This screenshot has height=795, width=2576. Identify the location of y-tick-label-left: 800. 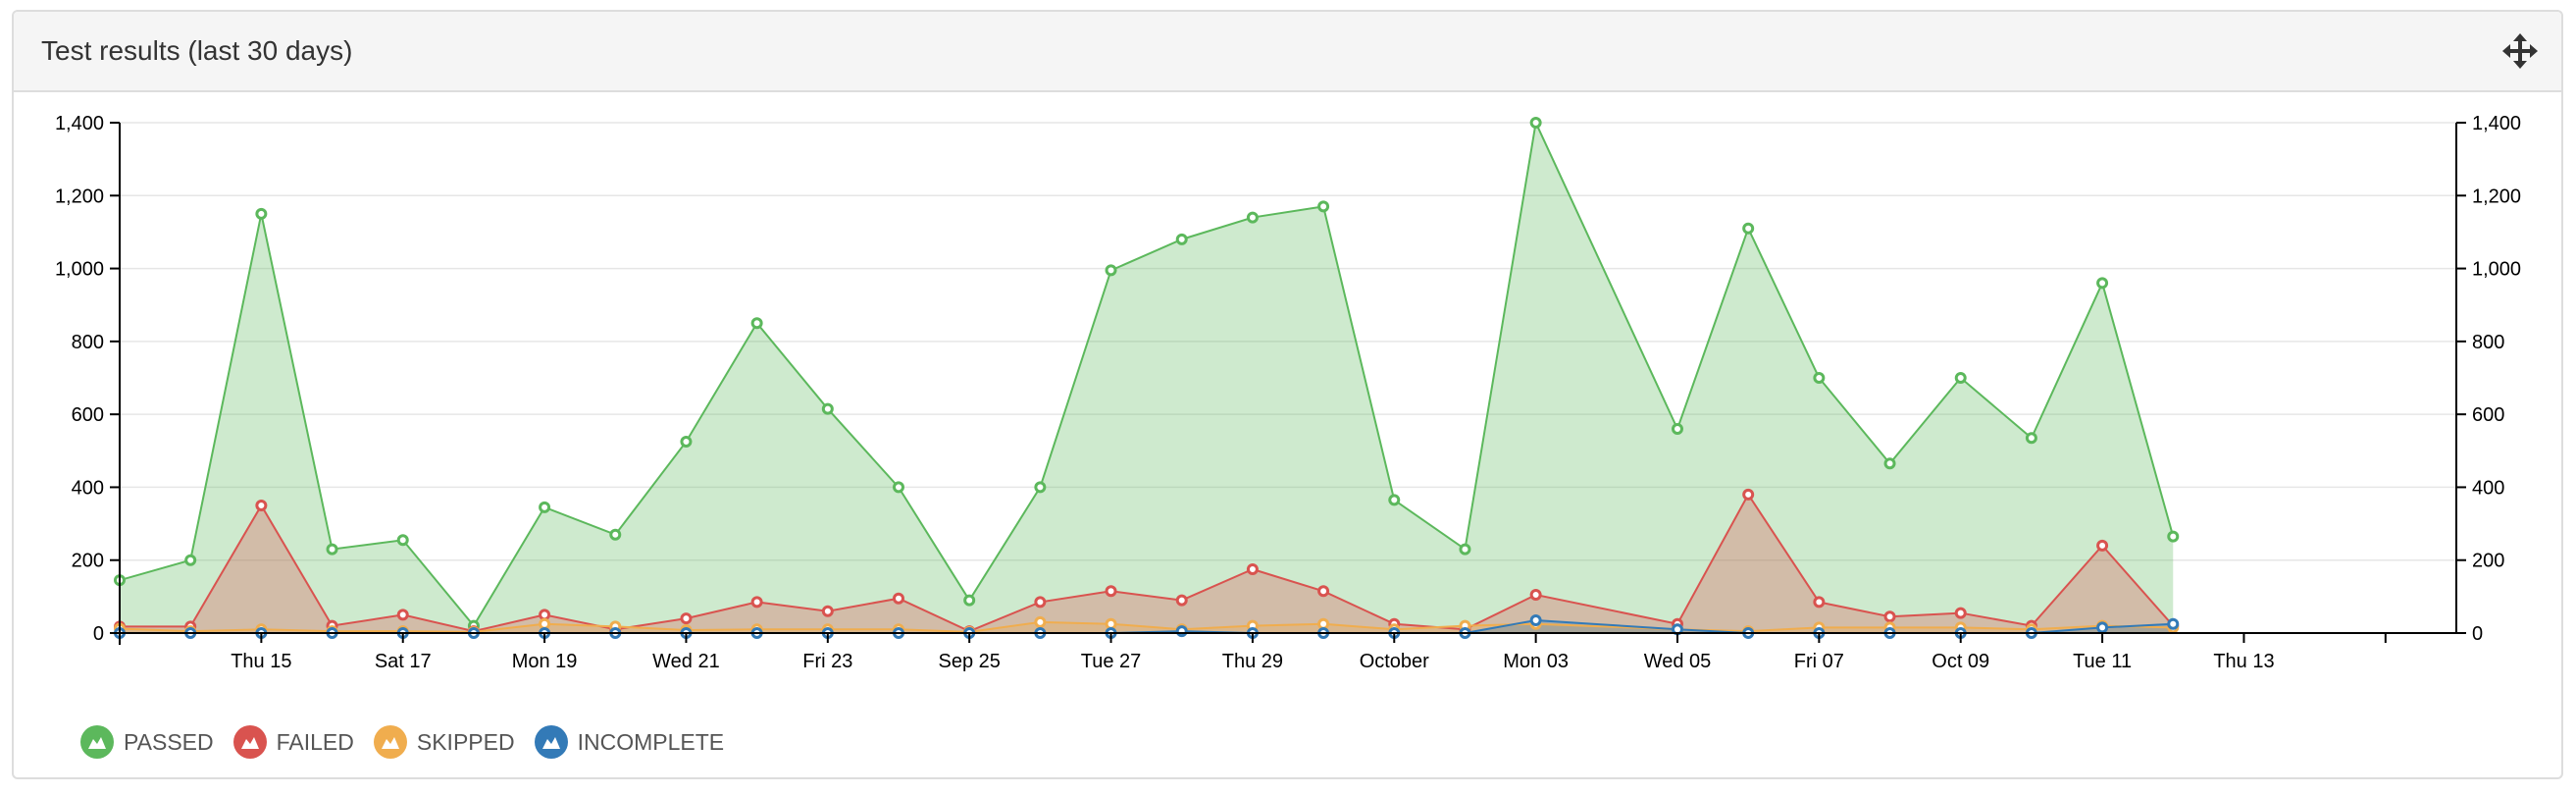
(88, 342).